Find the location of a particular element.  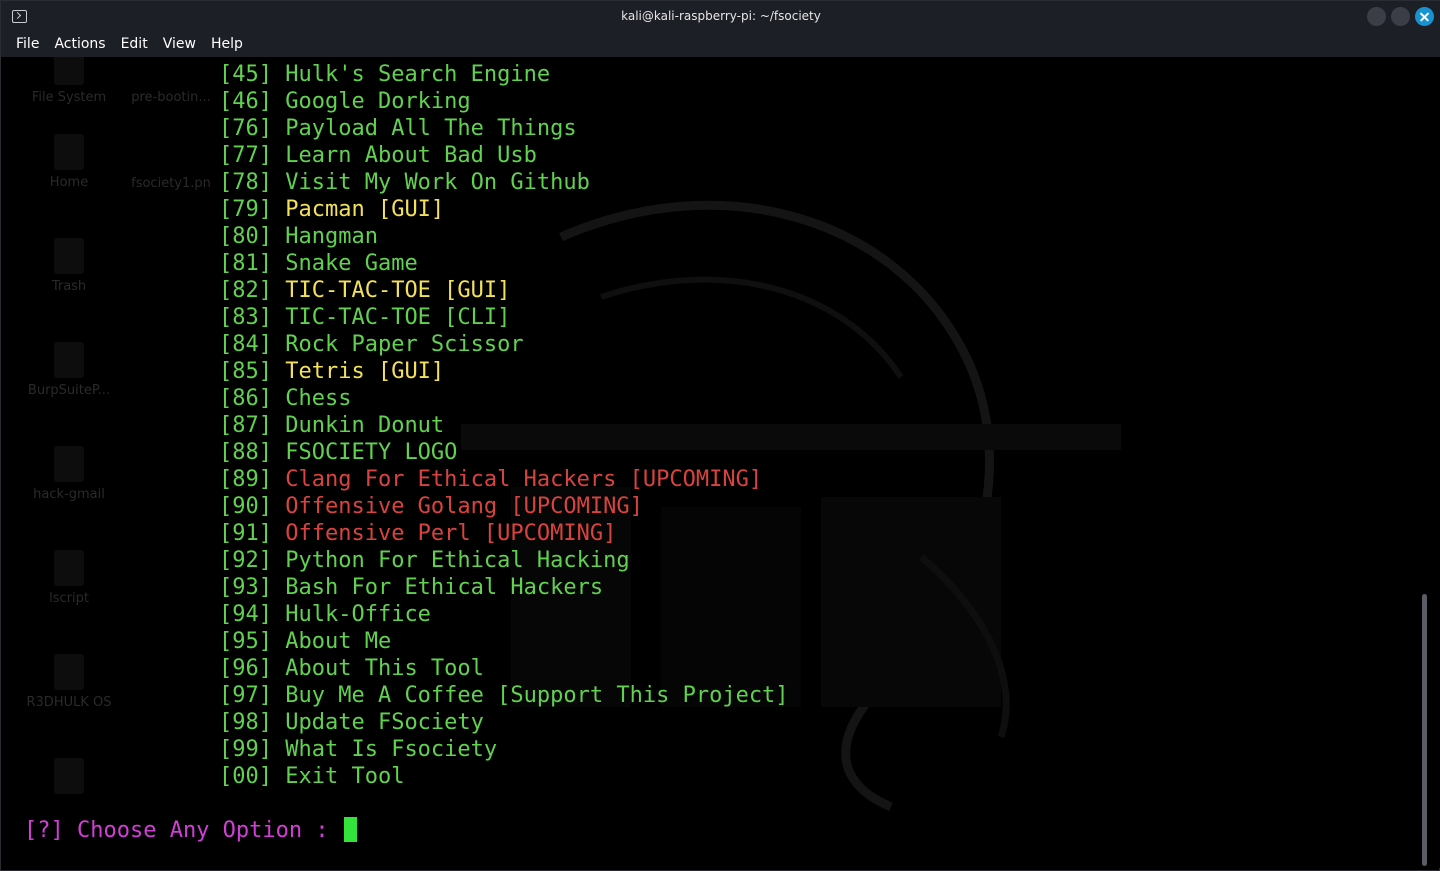

option-label: TIC-TAC-TOE [GUI] is located at coordinates (398, 290).